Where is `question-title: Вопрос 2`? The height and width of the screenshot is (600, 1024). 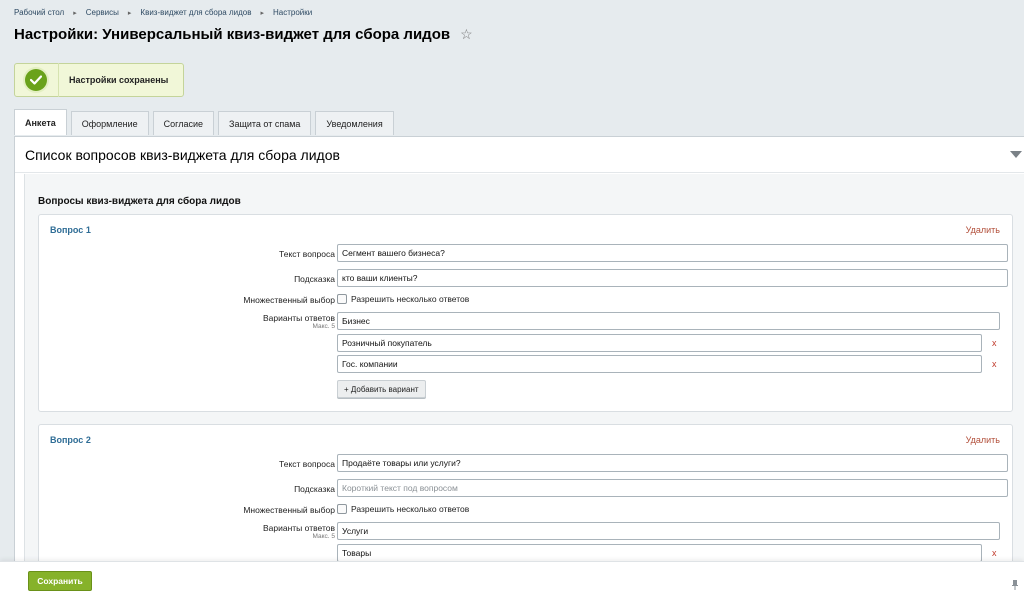
question-title: Вопрос 2 is located at coordinates (70, 440).